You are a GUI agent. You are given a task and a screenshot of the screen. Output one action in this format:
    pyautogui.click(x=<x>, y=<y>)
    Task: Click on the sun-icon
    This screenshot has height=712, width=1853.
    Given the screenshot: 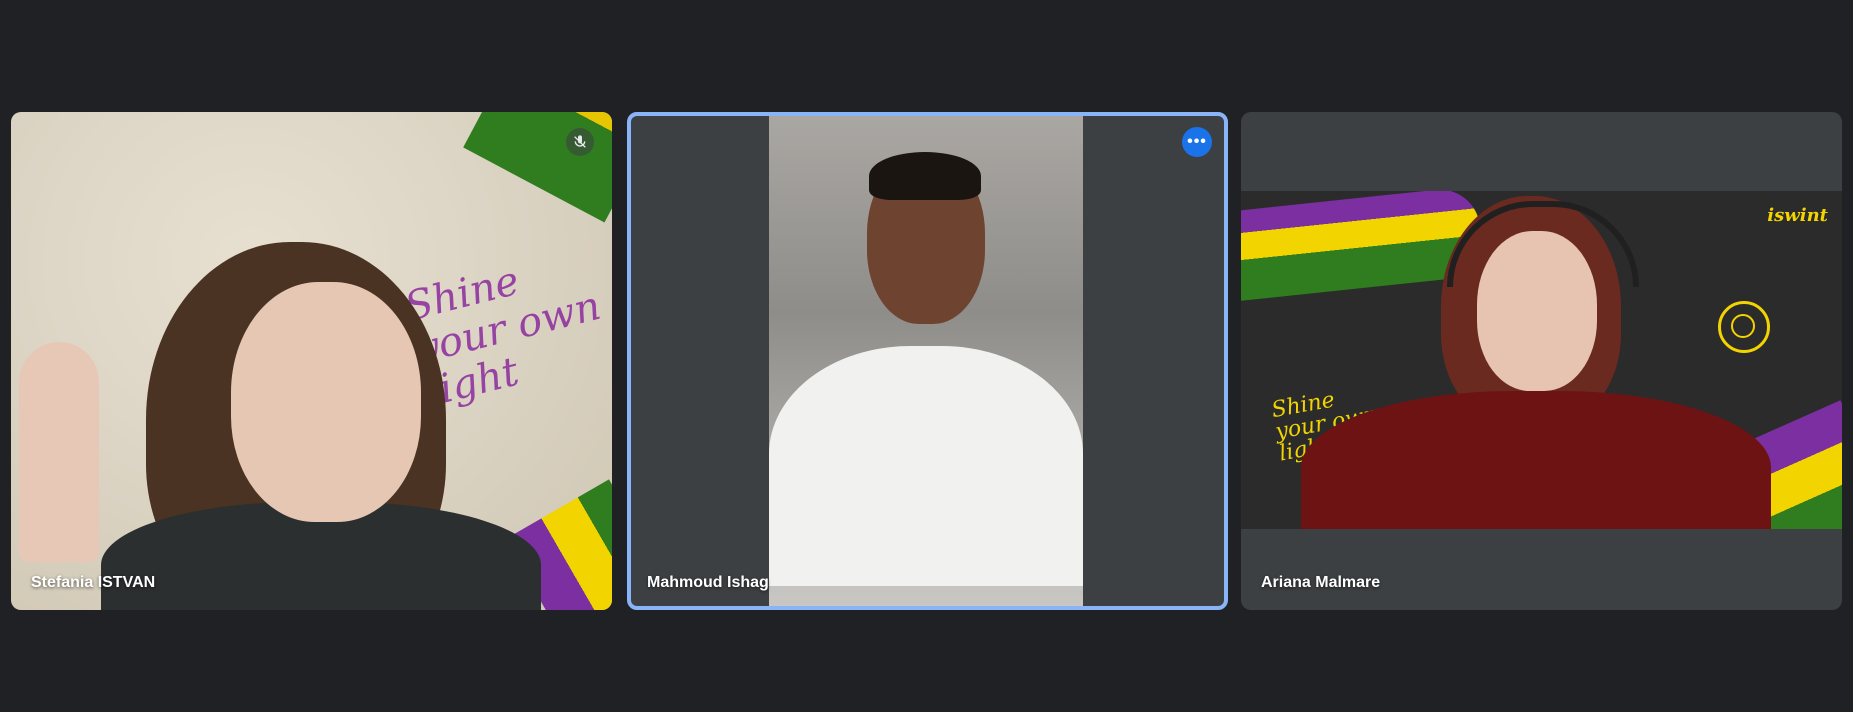 What is the action you would take?
    pyautogui.click(x=1744, y=327)
    